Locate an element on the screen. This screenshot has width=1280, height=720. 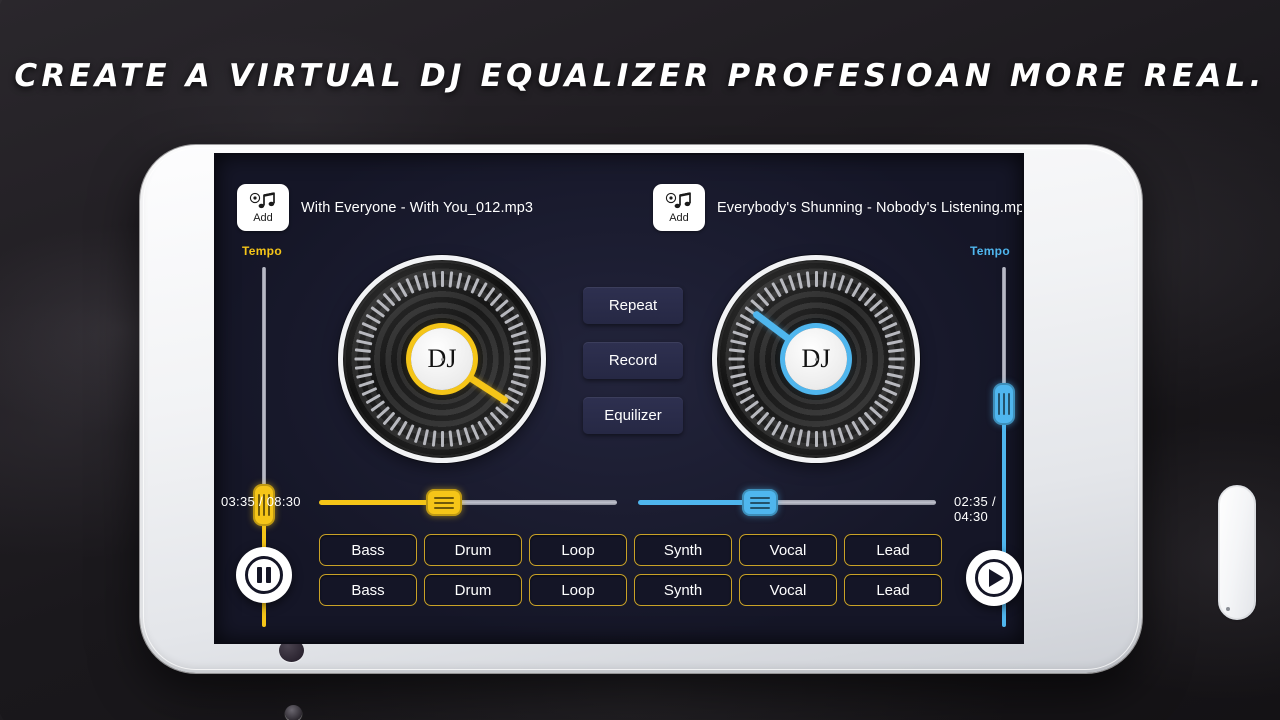
add-track-button-left: Add is located at coordinates (263, 207).